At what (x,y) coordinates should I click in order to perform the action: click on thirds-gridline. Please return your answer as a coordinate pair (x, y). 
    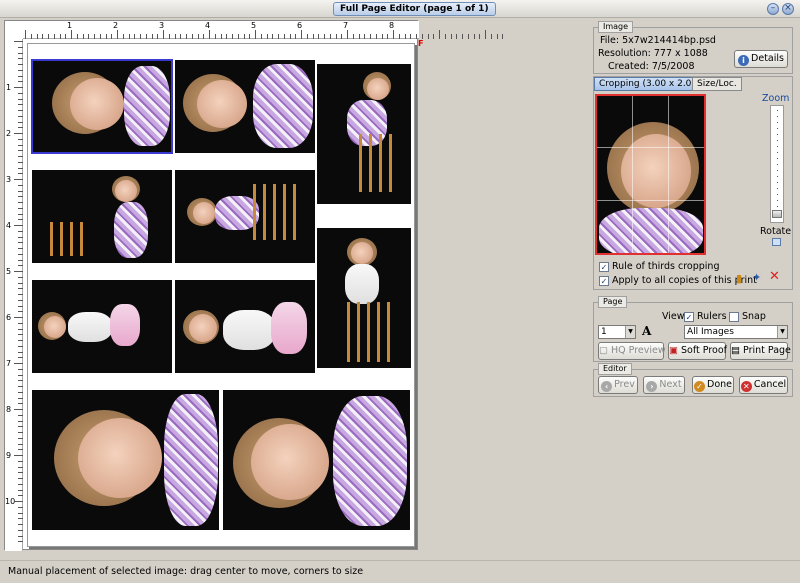
    Looking at the image, I should click on (650, 147).